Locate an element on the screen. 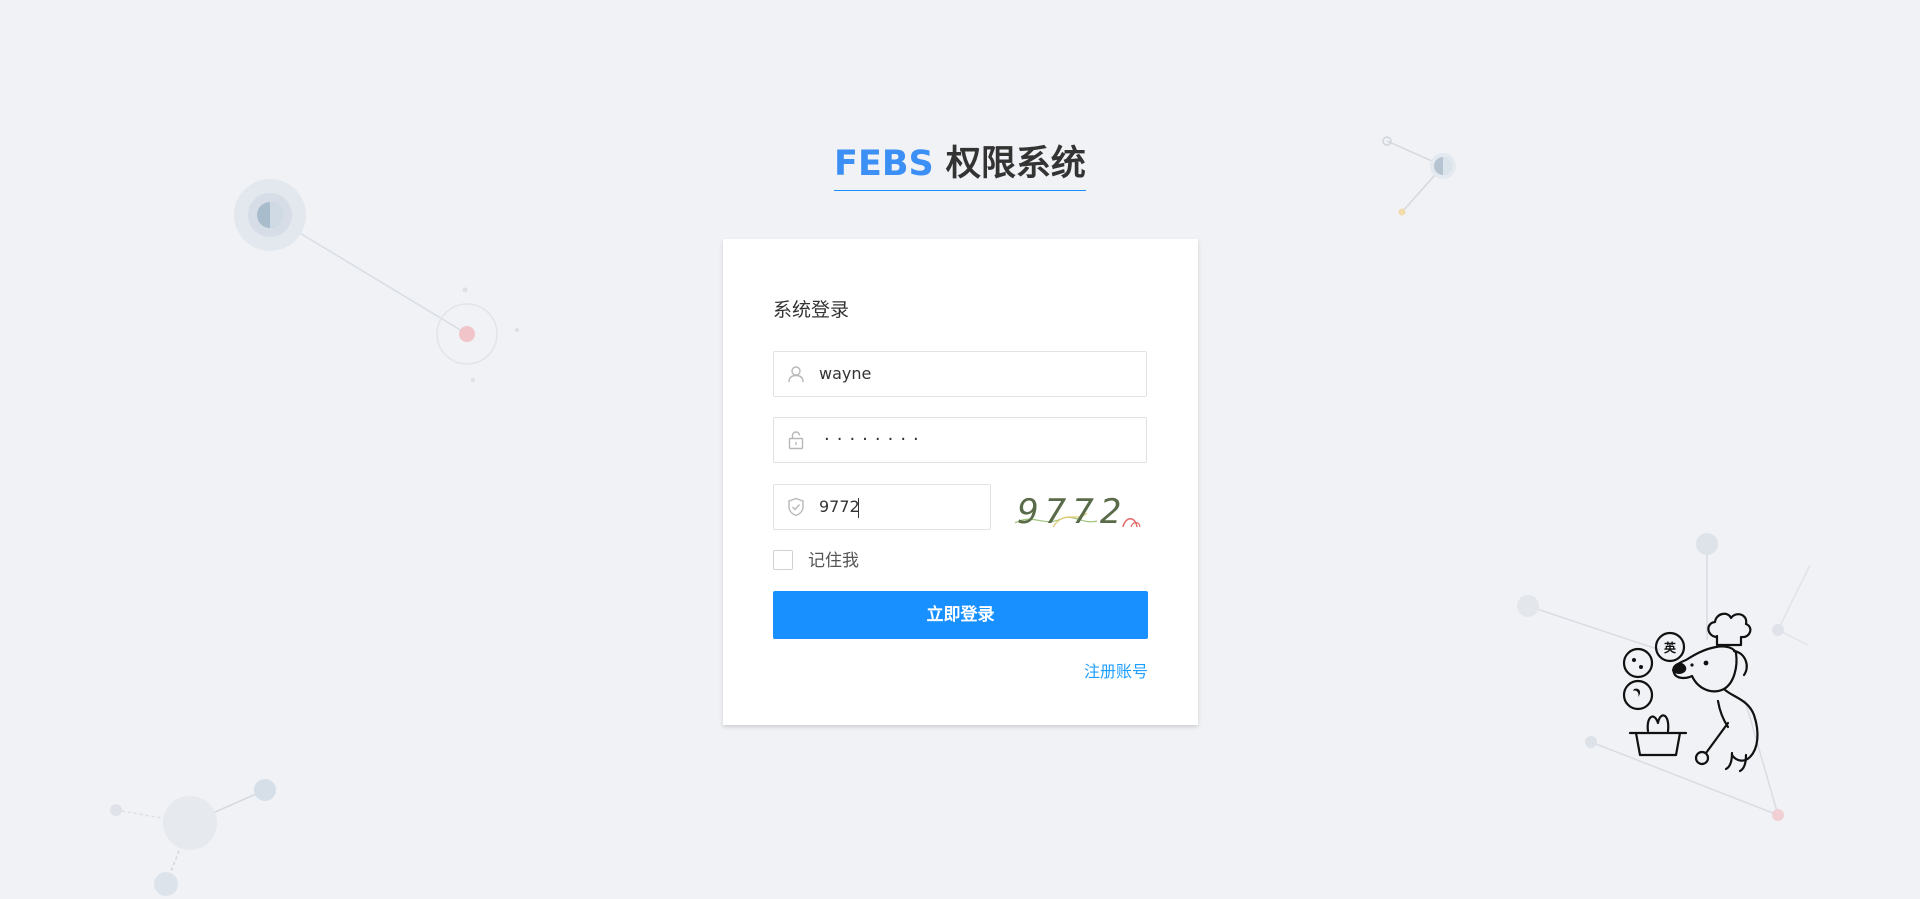  mascot-badge-label: 英 is located at coordinates (1670, 647).